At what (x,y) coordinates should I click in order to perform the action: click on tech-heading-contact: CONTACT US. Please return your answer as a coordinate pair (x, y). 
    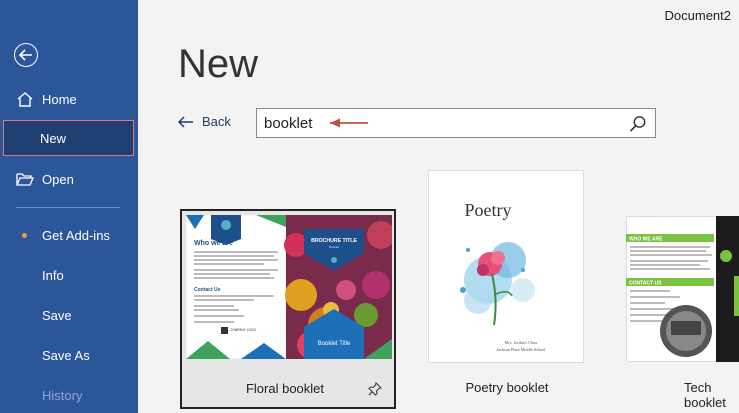
    Looking at the image, I should click on (645, 284).